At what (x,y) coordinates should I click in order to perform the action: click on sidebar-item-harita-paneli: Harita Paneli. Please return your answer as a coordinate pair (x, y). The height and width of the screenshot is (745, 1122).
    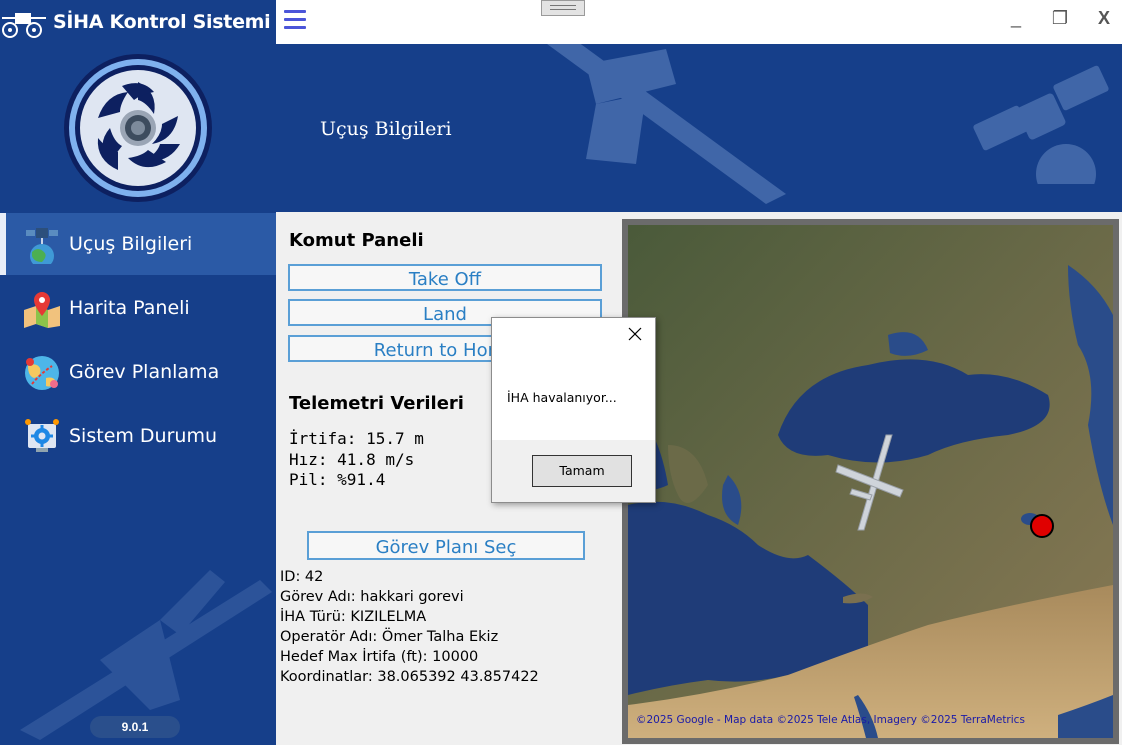
    Looking at the image, I should click on (138, 308).